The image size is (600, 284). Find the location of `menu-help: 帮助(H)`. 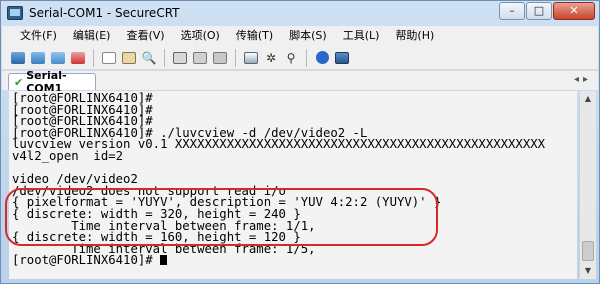

menu-help: 帮助(H) is located at coordinates (414, 36).